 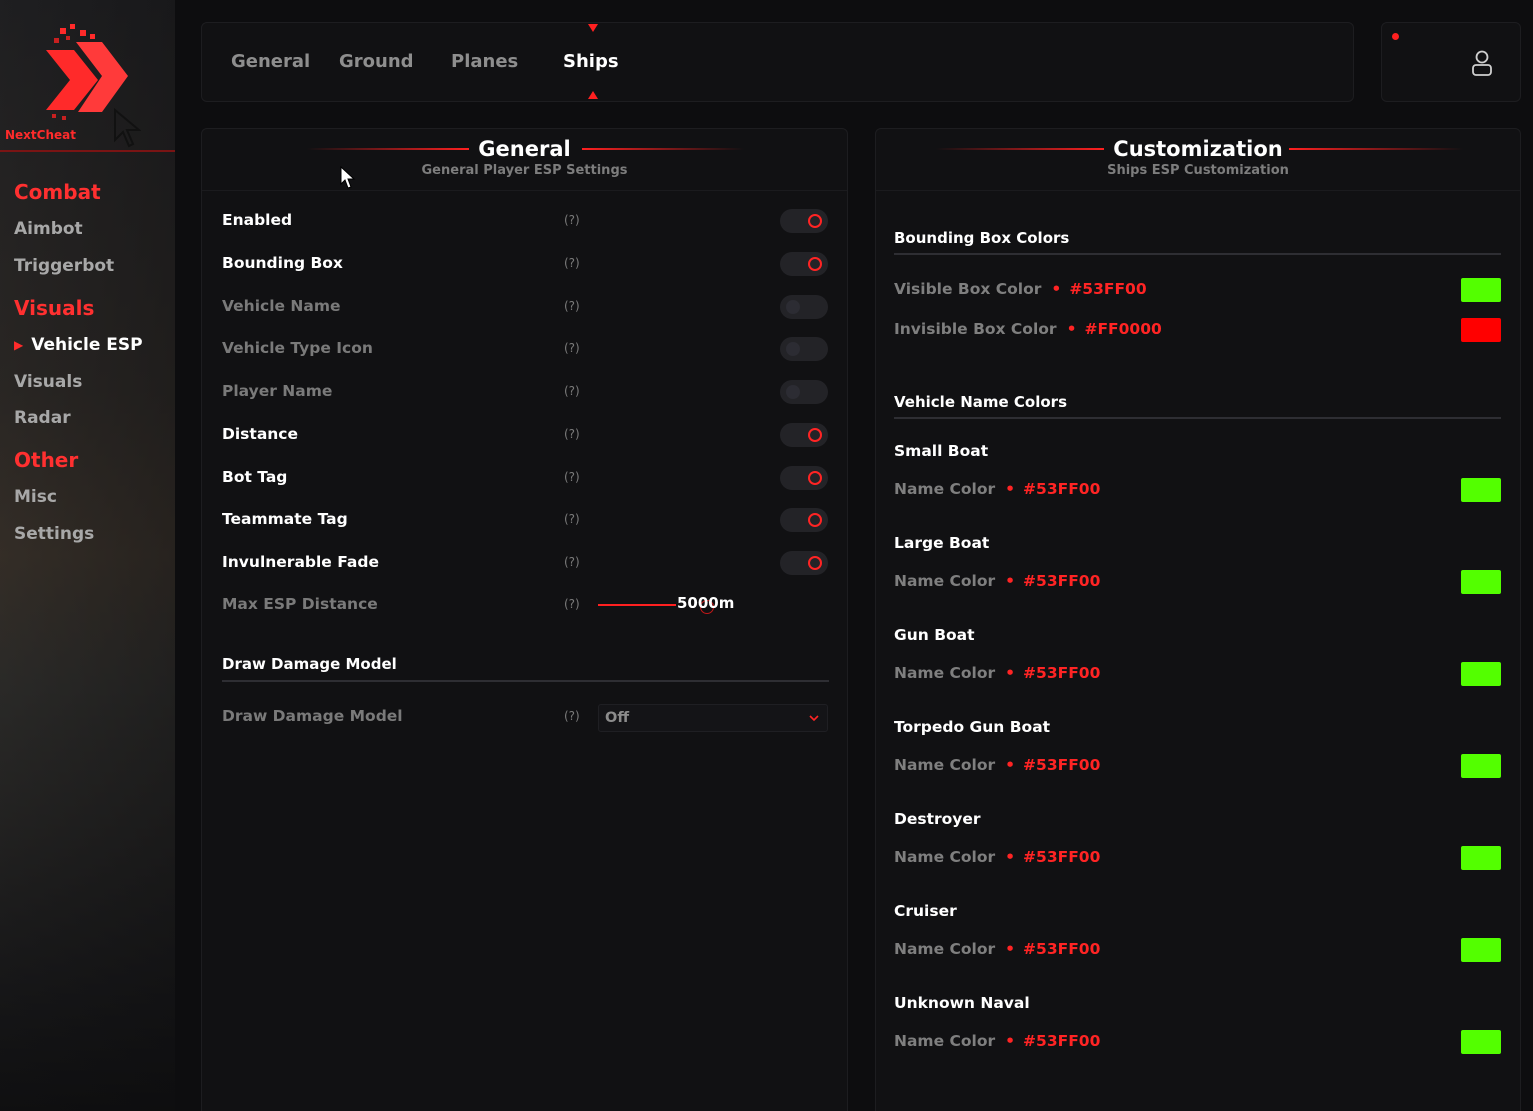 I want to click on setting-label: Invulnerable Fade, so click(x=300, y=562).